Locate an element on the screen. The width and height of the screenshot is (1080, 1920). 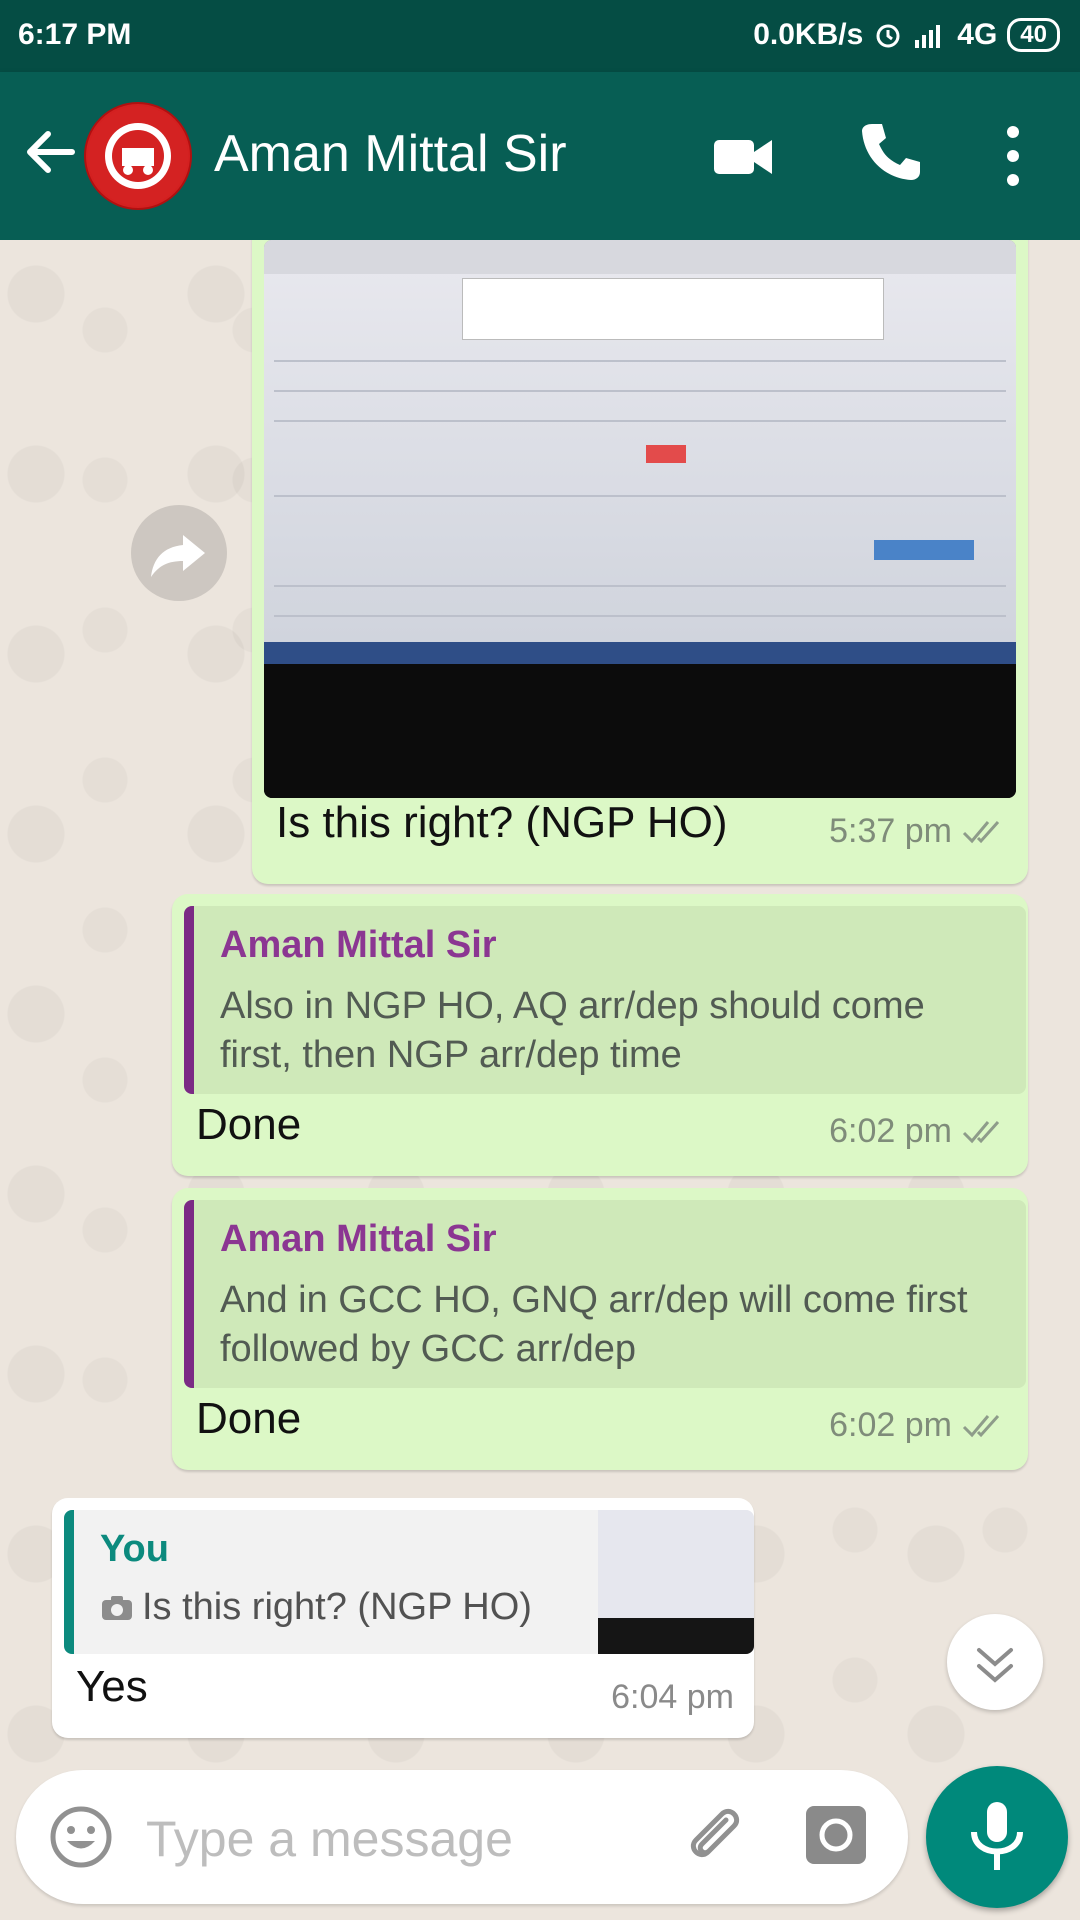
message-meta: 5:37 pm is located at coordinates (918, 831).